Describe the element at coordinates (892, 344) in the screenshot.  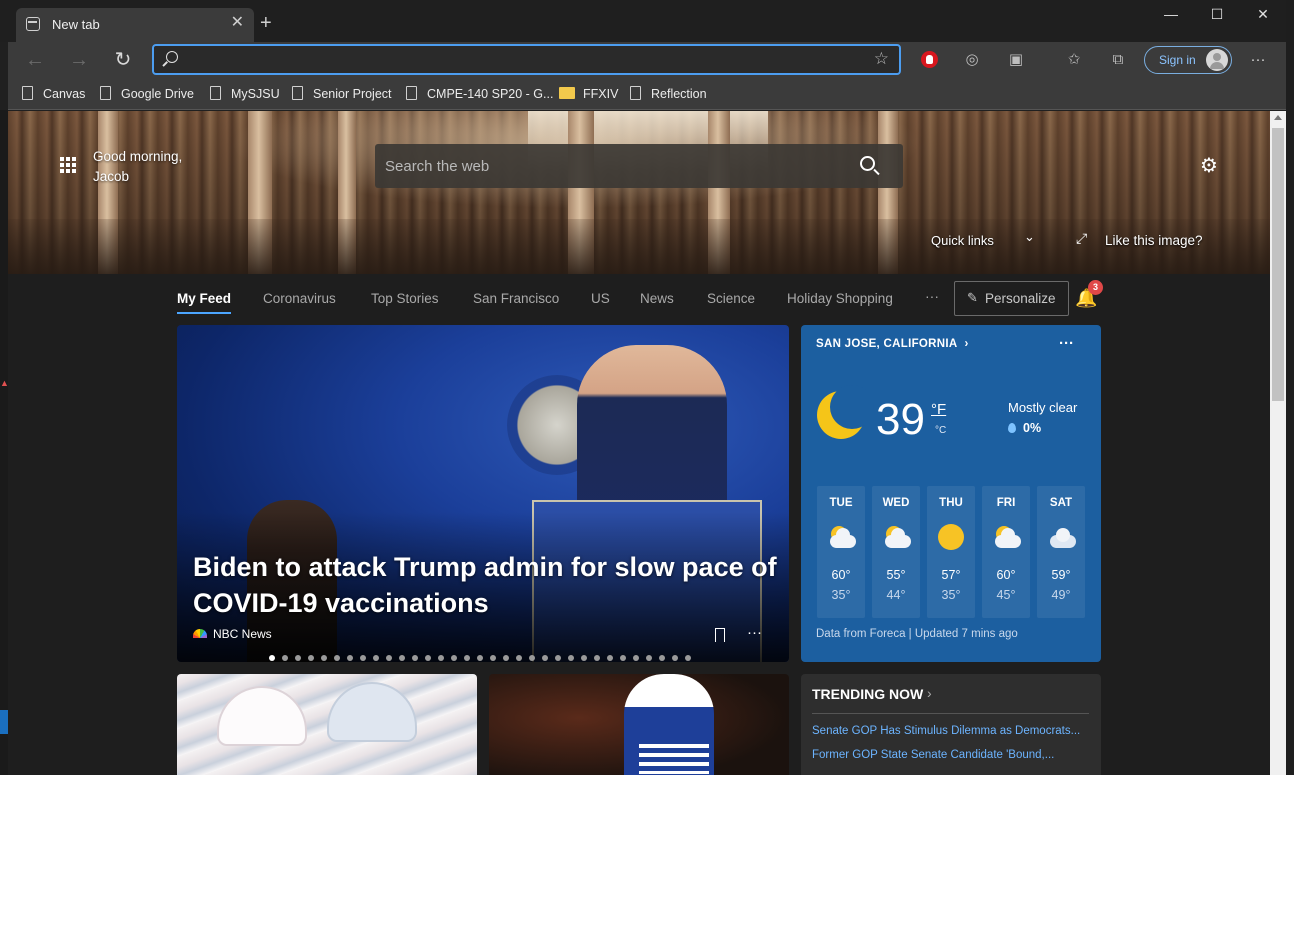
I see `weather-location: SAN JOSE, CALIFORNIA ›` at that location.